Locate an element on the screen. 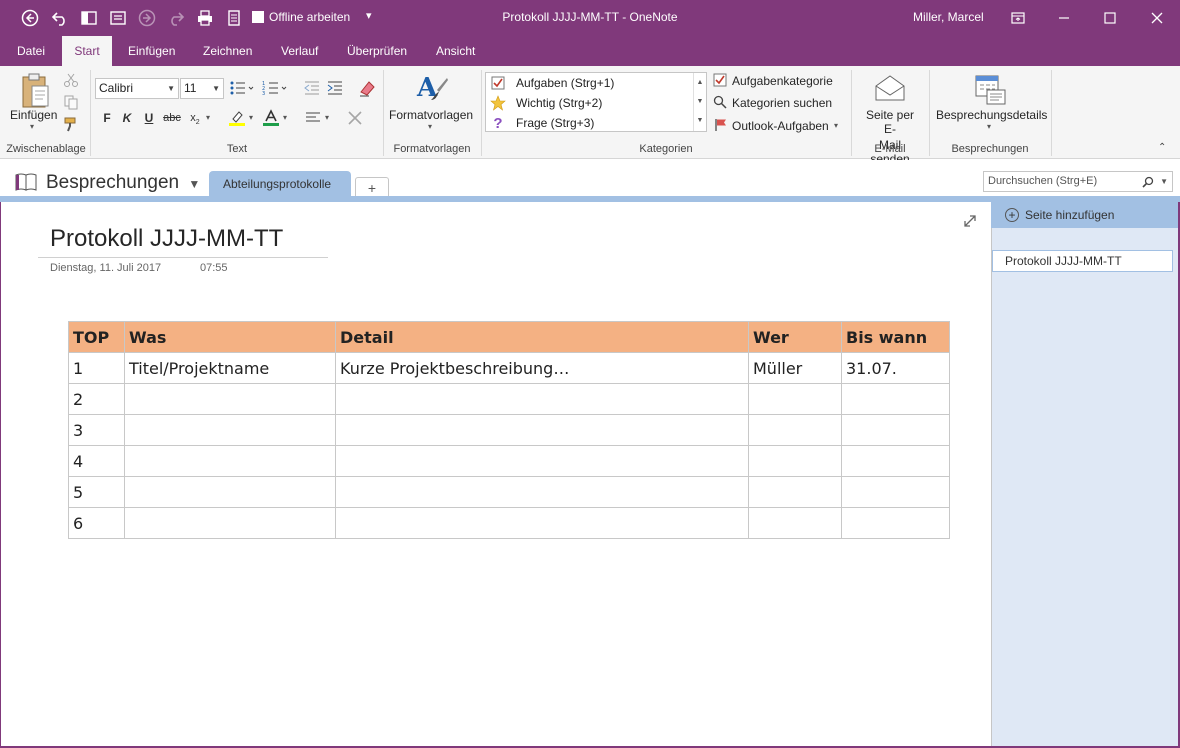  table-cell: 31.07. is located at coordinates (895, 368).